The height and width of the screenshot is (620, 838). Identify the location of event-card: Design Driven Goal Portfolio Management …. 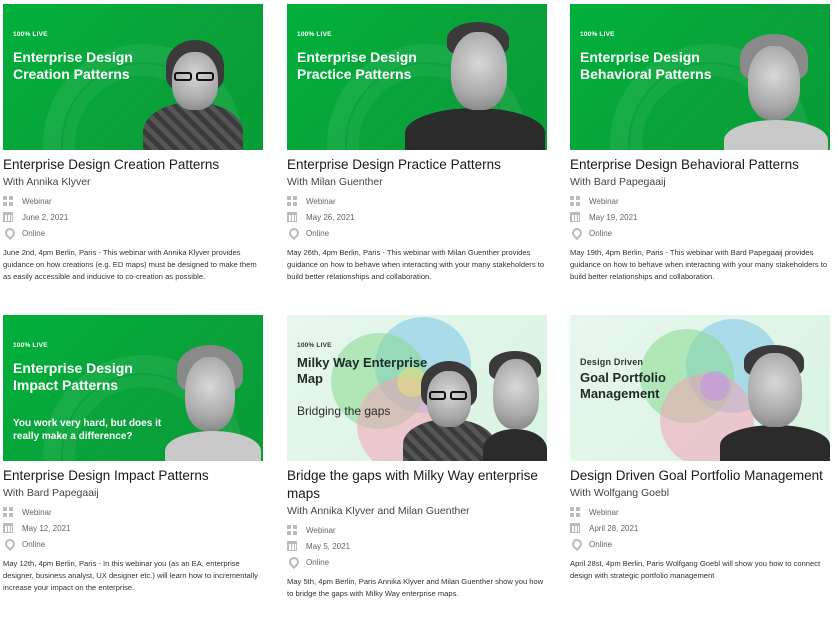
(701, 448).